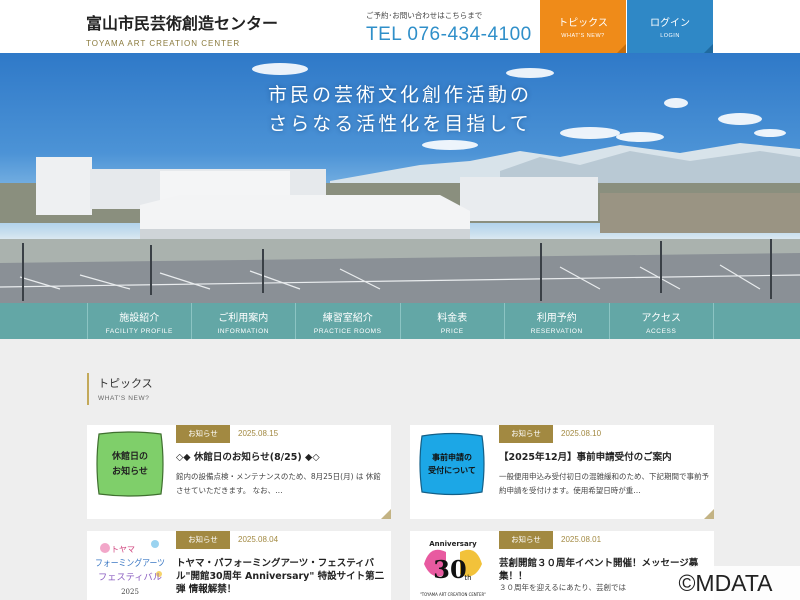 The image size is (800, 600). I want to click on nav-label: アクセス, so click(661, 318).